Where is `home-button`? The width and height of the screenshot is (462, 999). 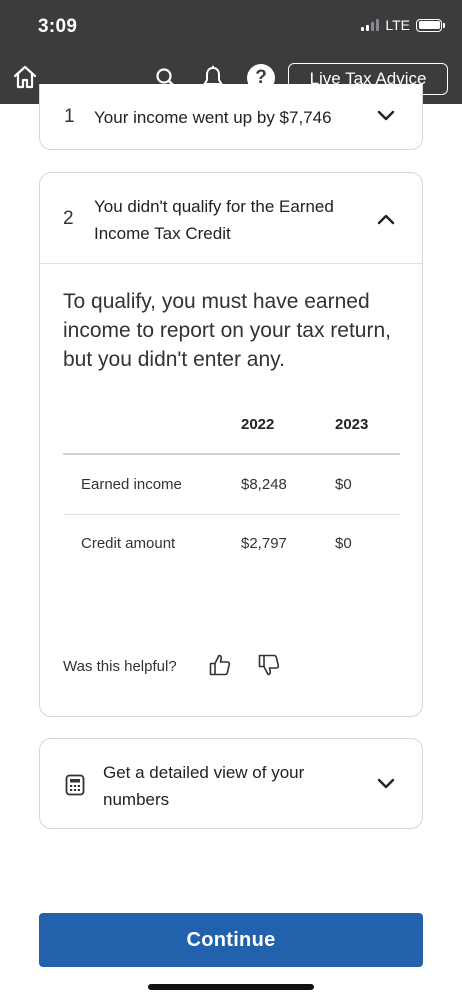
home-button is located at coordinates (25, 77).